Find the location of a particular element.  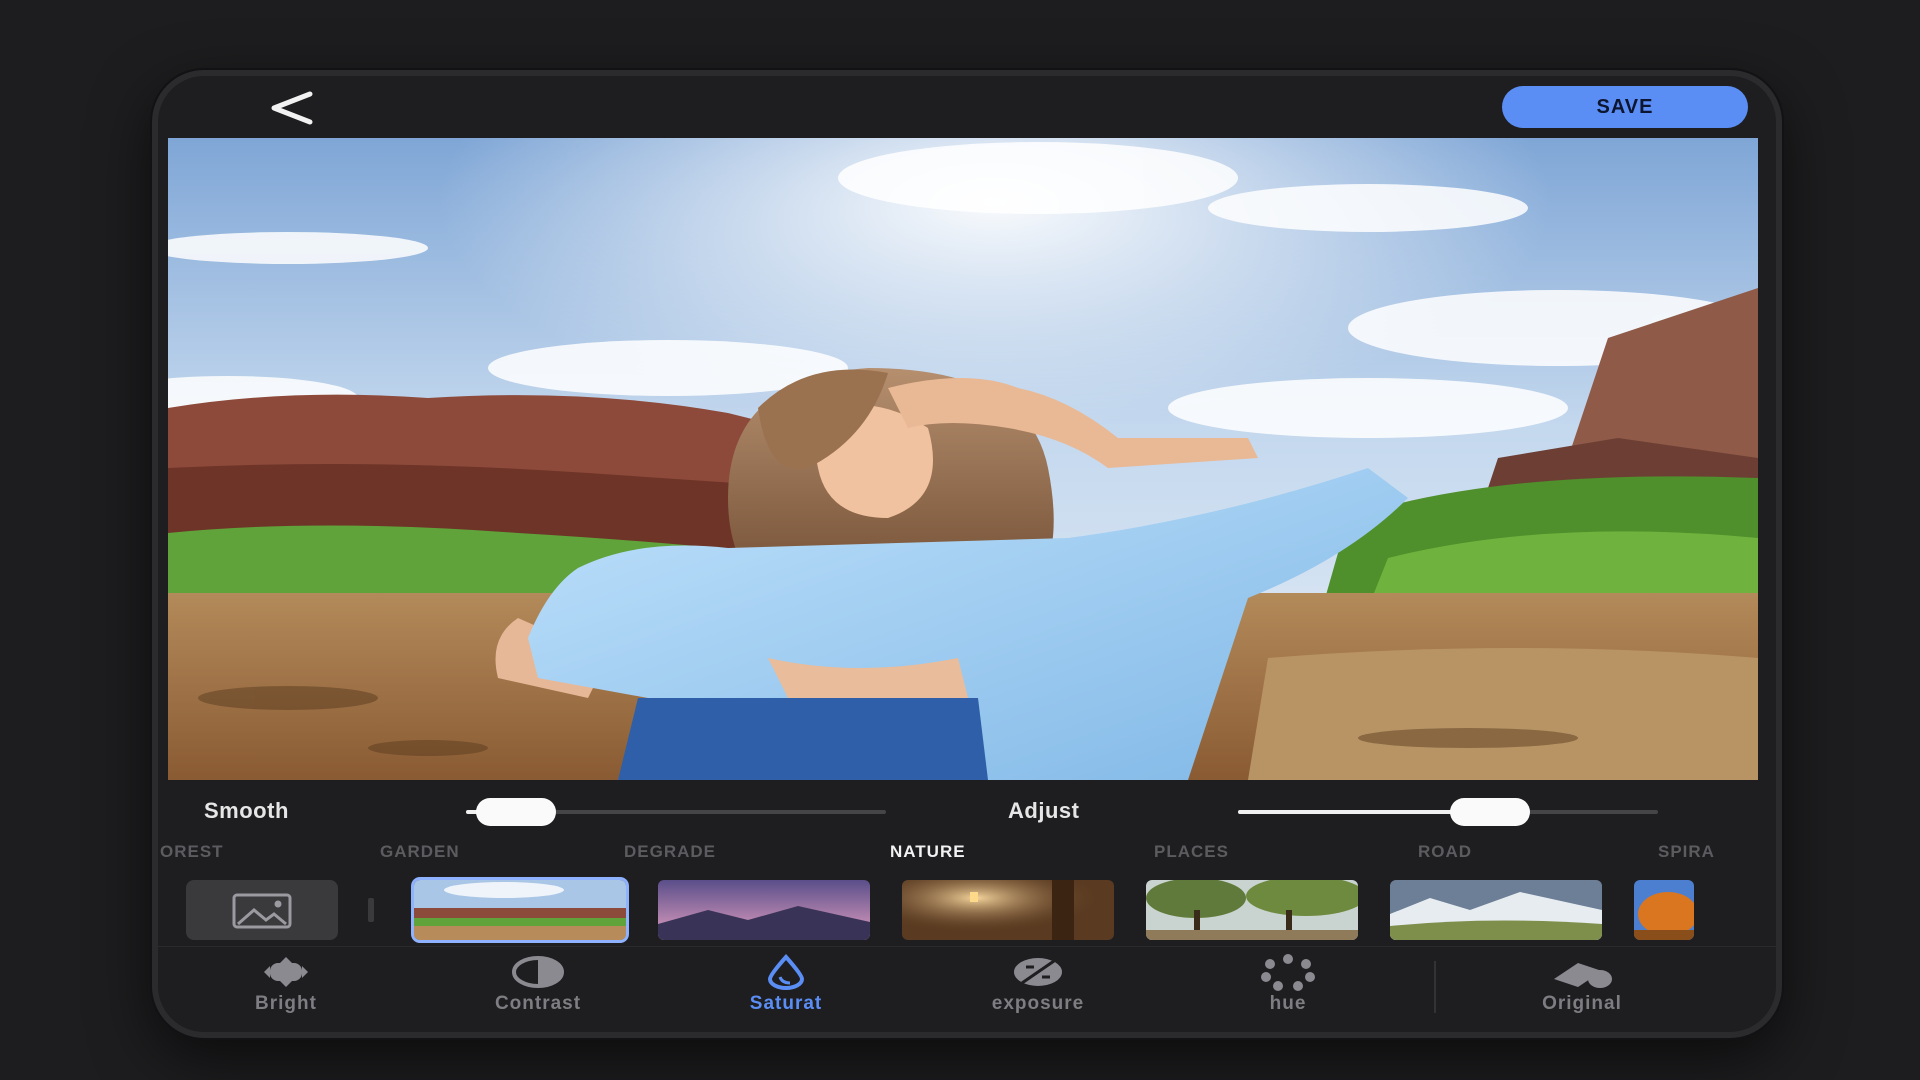

back-button is located at coordinates (292, 108).